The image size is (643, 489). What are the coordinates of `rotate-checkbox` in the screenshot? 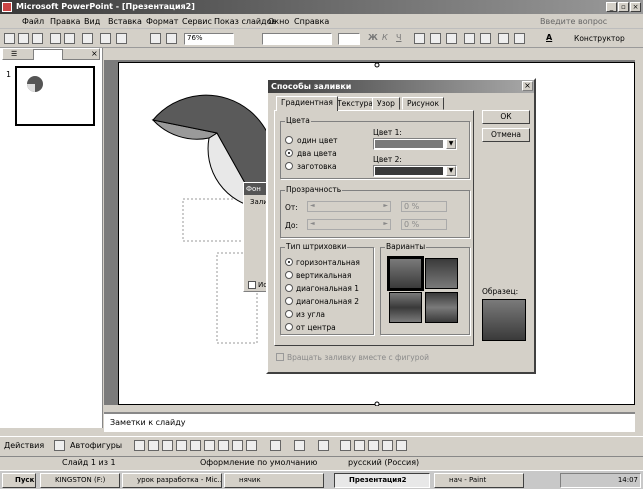 It's located at (280, 357).